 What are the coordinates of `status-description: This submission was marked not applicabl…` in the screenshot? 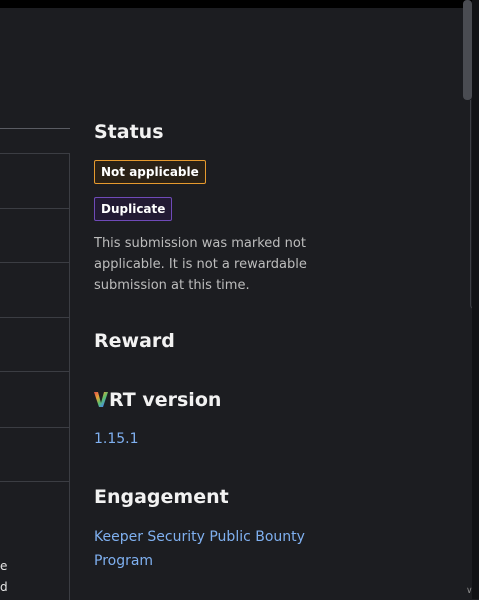 It's located at (200, 264).